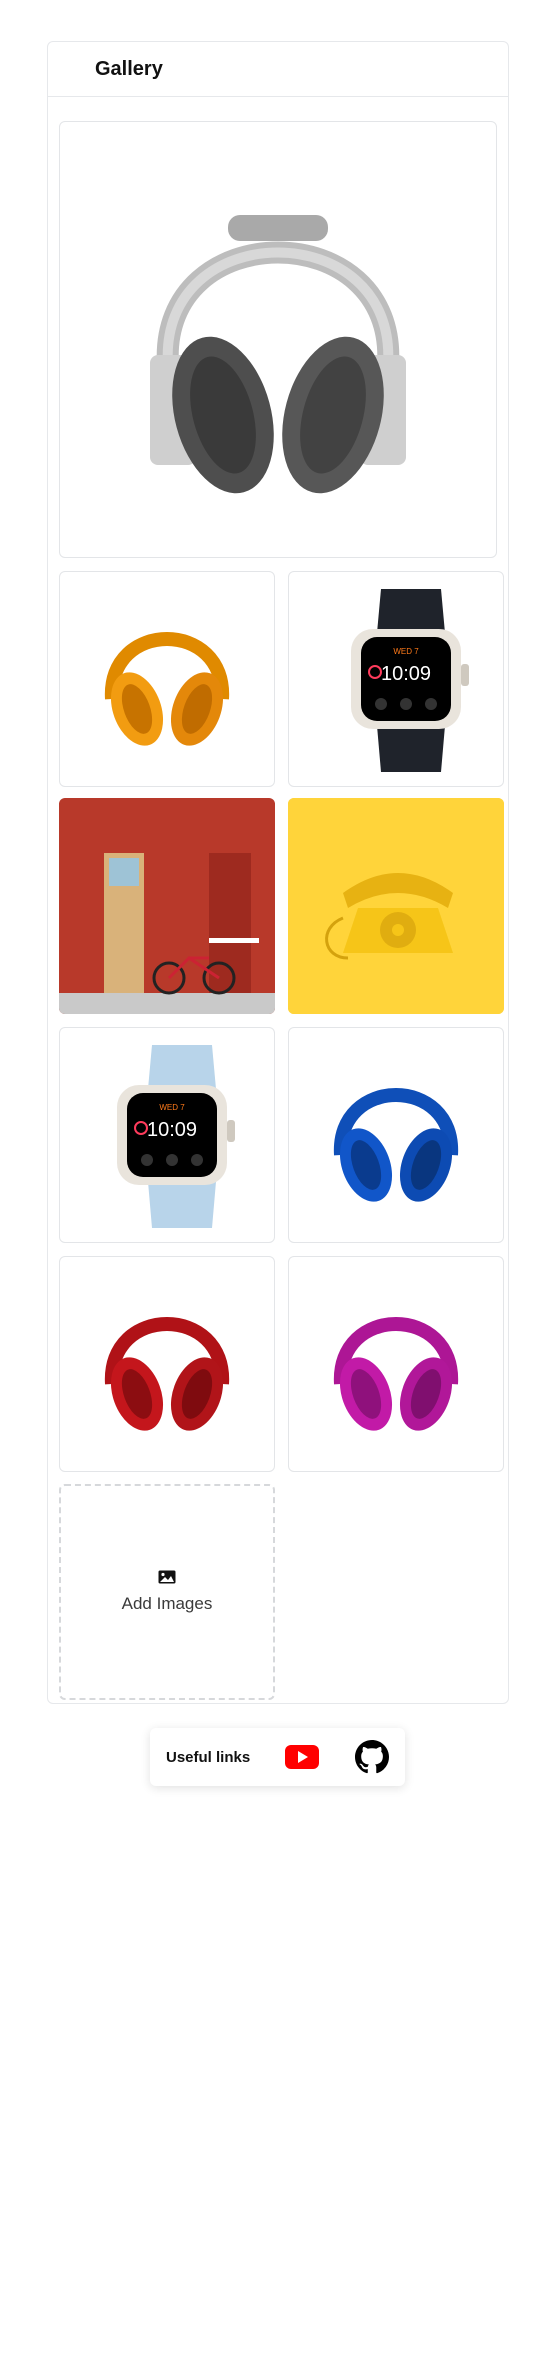 Image resolution: width=541 pixels, height=2378 pixels. What do you see at coordinates (129, 68) in the screenshot?
I see `gallery-title: Gallery` at bounding box center [129, 68].